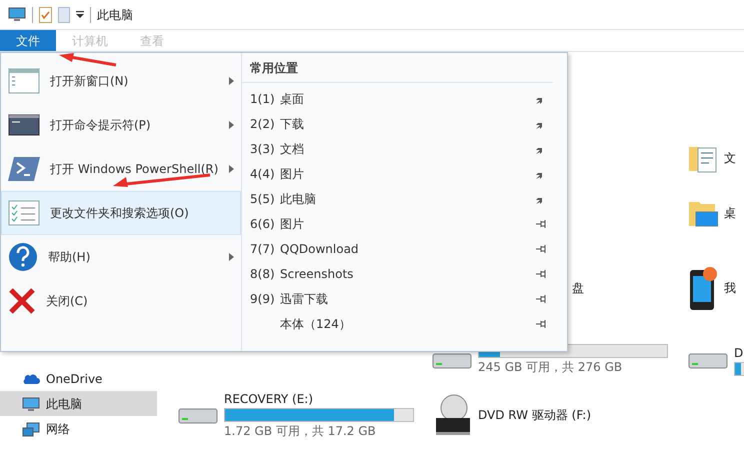  I want to click on menu-item: 关闭(C), so click(121, 301).